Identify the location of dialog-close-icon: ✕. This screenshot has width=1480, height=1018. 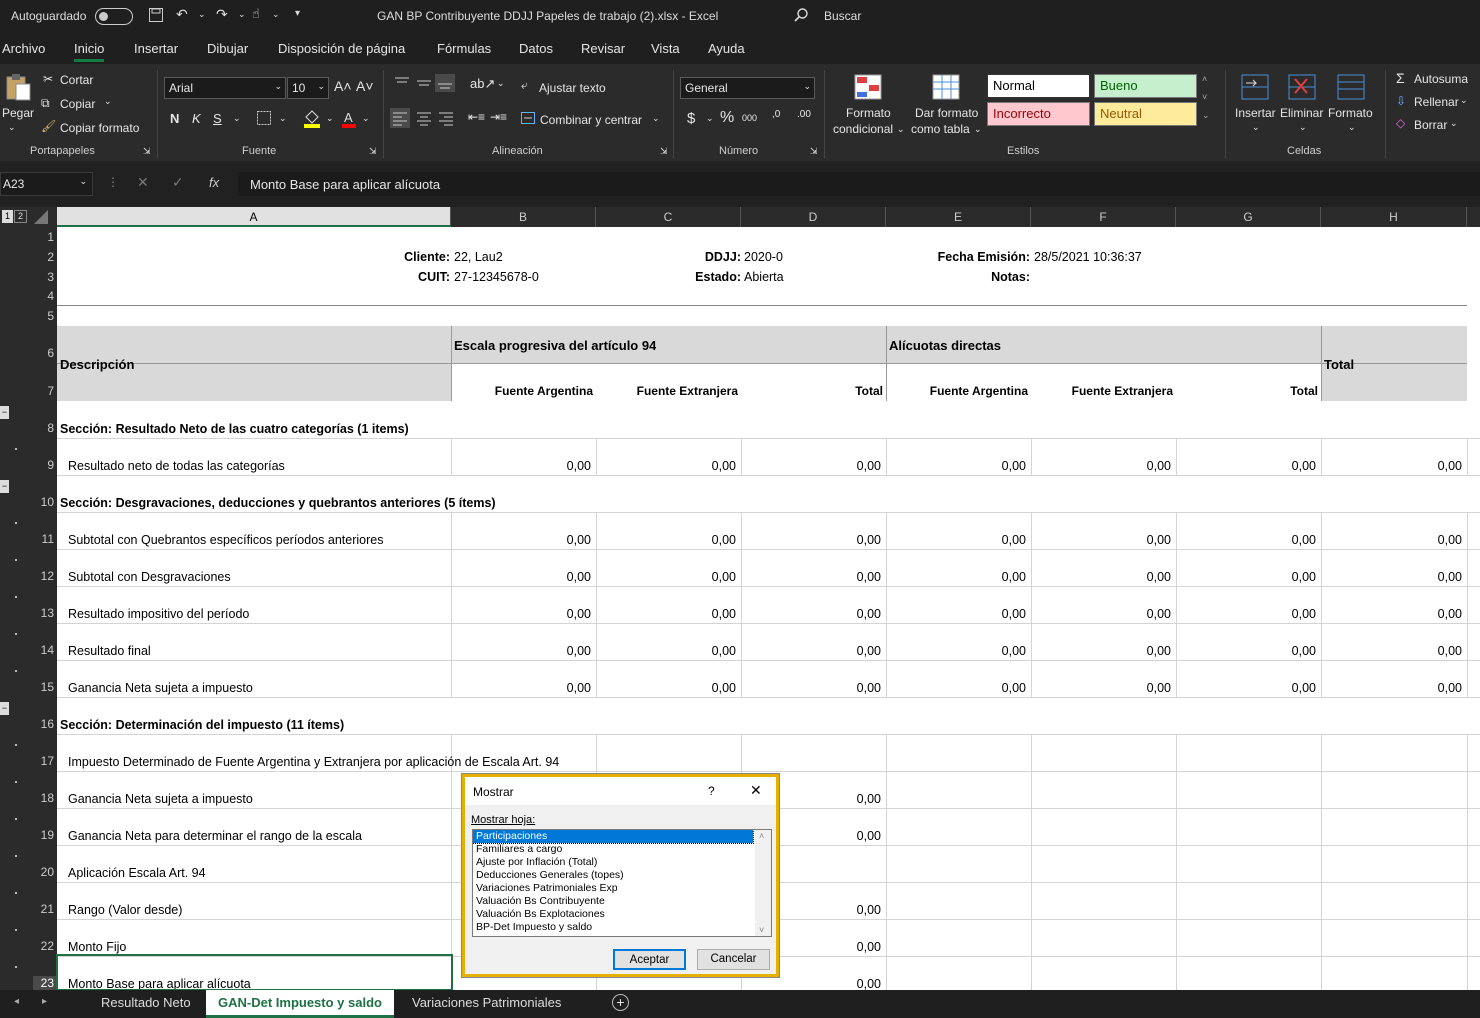
(756, 790).